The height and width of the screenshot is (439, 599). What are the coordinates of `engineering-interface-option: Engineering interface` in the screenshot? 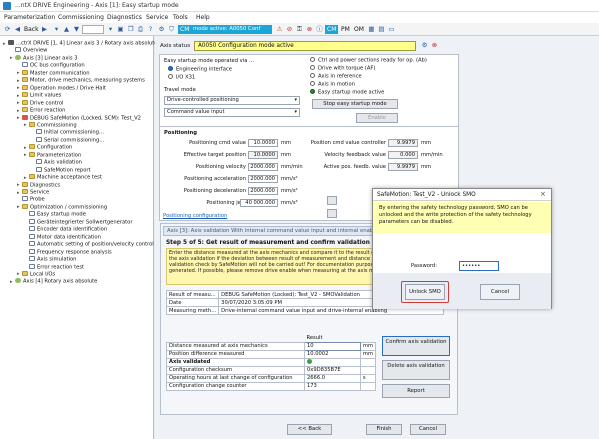 It's located at (200, 69).